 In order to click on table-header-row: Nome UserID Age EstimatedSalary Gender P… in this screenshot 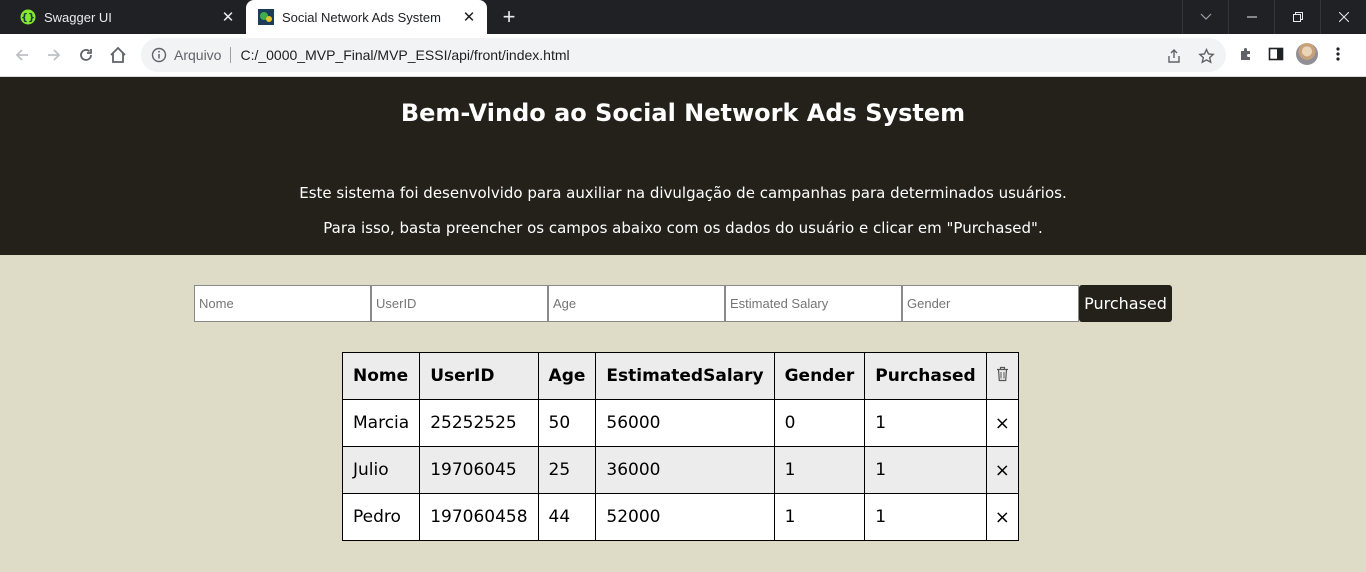, I will do `click(680, 376)`.